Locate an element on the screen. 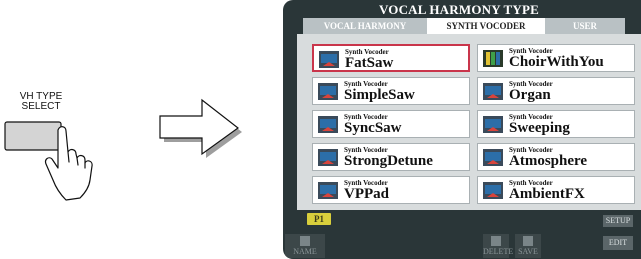 The height and width of the screenshot is (259, 641). voice-item-ambientfx: Synth Vocoder AmbientFX is located at coordinates (556, 190).